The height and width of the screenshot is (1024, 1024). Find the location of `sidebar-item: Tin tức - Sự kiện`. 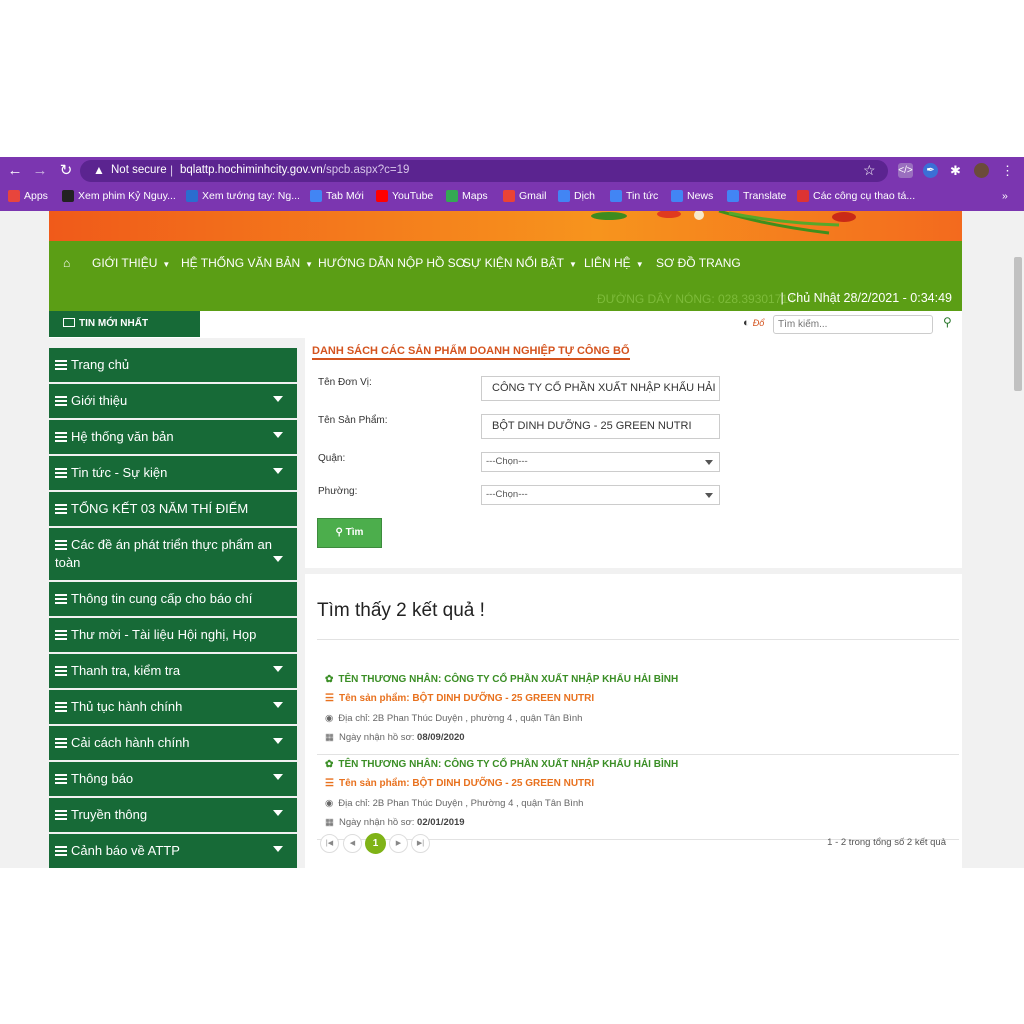

sidebar-item: Tin tức - Sự kiện is located at coordinates (173, 474).